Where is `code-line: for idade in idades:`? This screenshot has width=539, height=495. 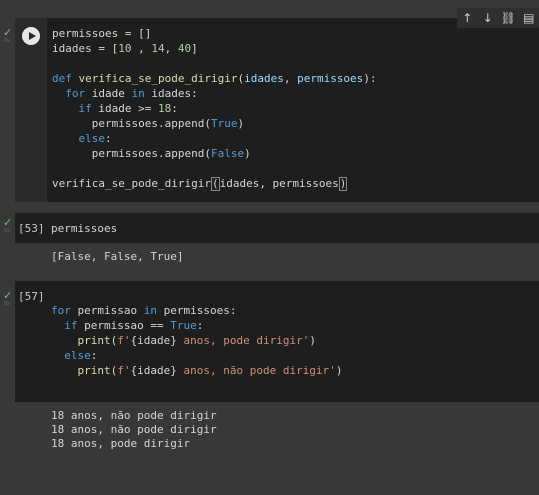
code-line: for idade in idades: is located at coordinates (131, 93).